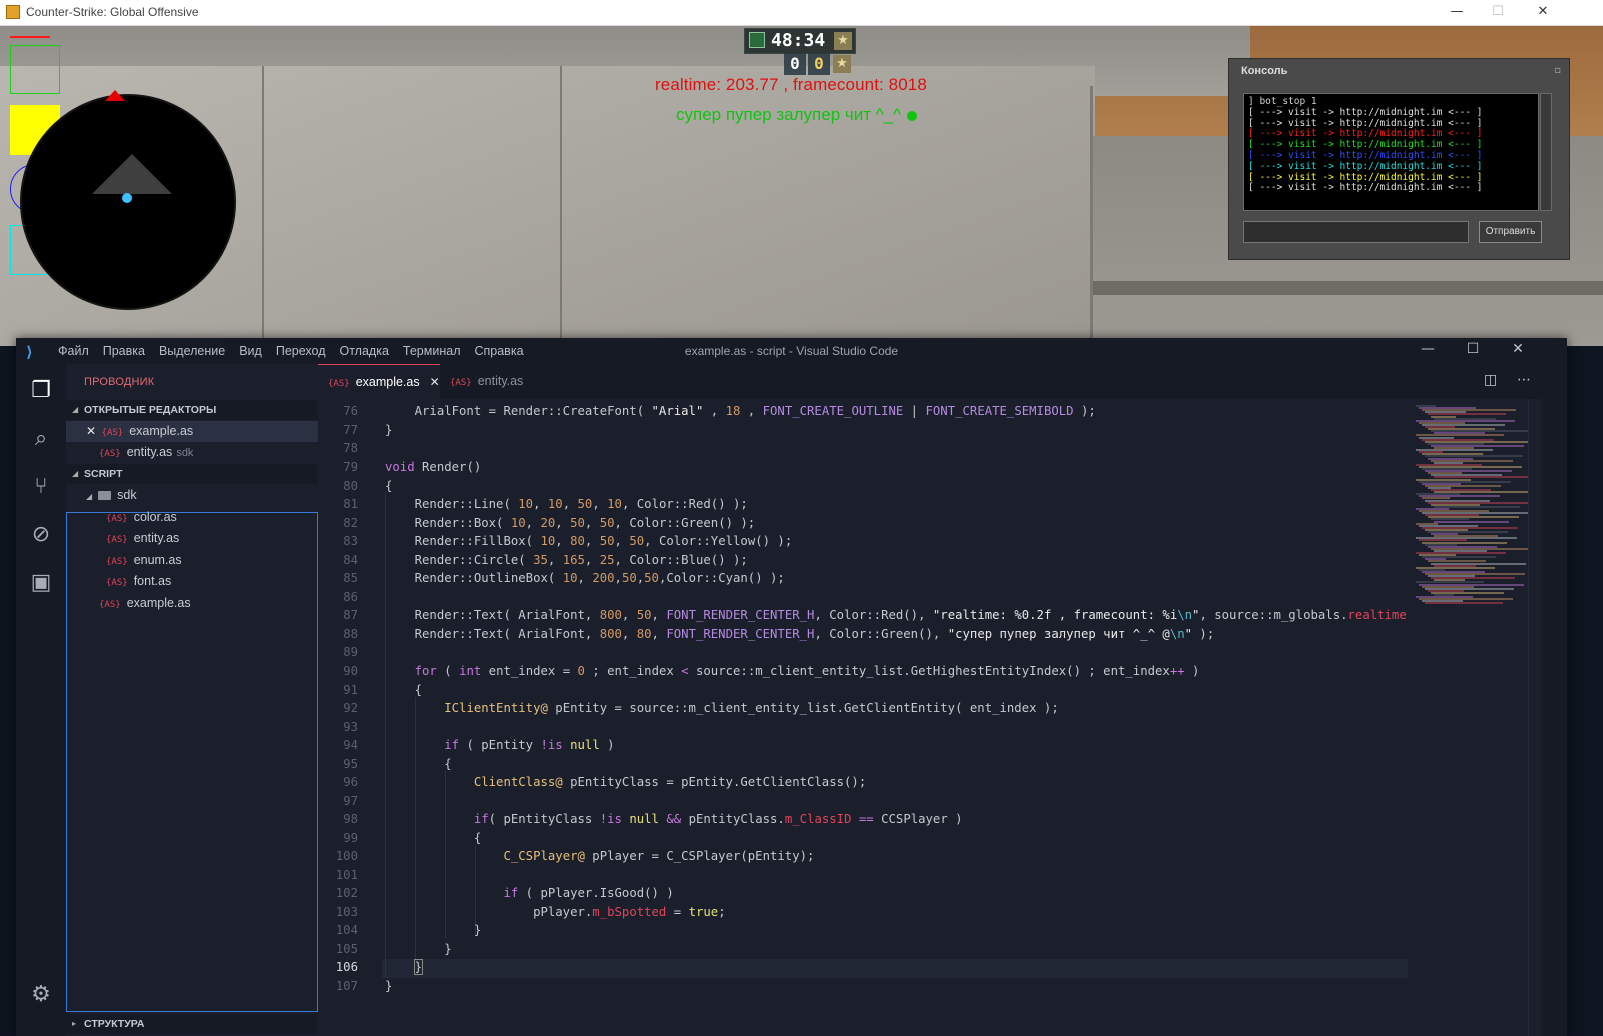 The height and width of the screenshot is (1036, 1603). I want to click on activity-bar: ❐ ⌕ ⑂ ⊘ ▣ ⚙, so click(41, 700).